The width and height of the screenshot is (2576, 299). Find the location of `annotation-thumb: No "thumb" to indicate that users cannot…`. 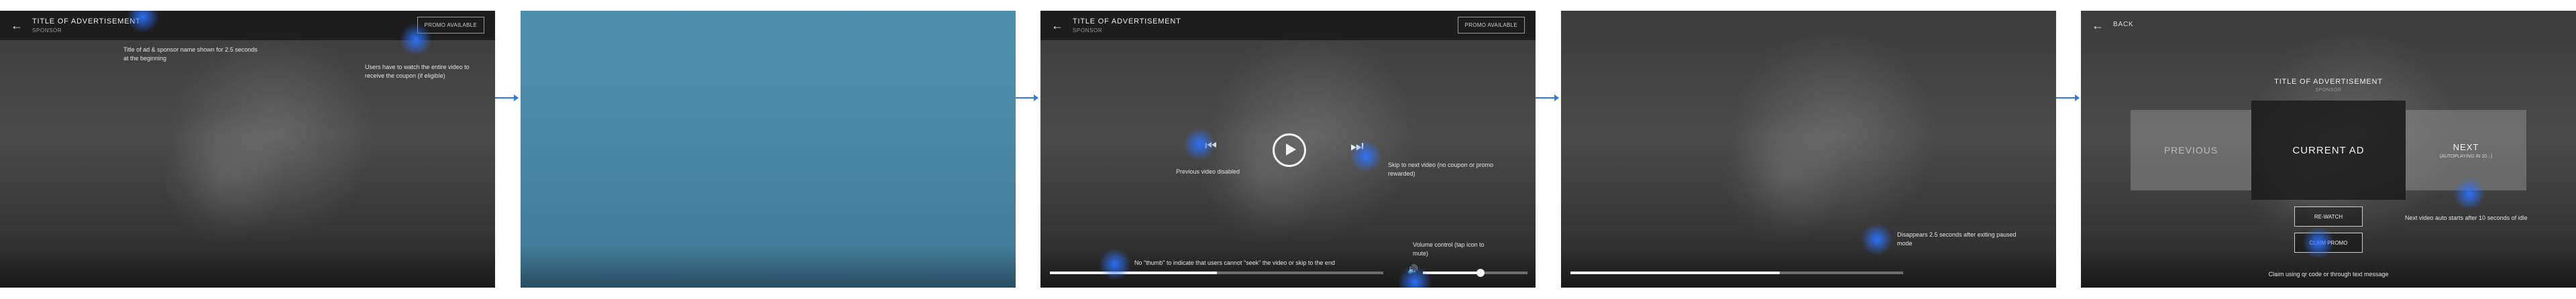

annotation-thumb: No "thumb" to indicate that users cannot… is located at coordinates (1234, 262).